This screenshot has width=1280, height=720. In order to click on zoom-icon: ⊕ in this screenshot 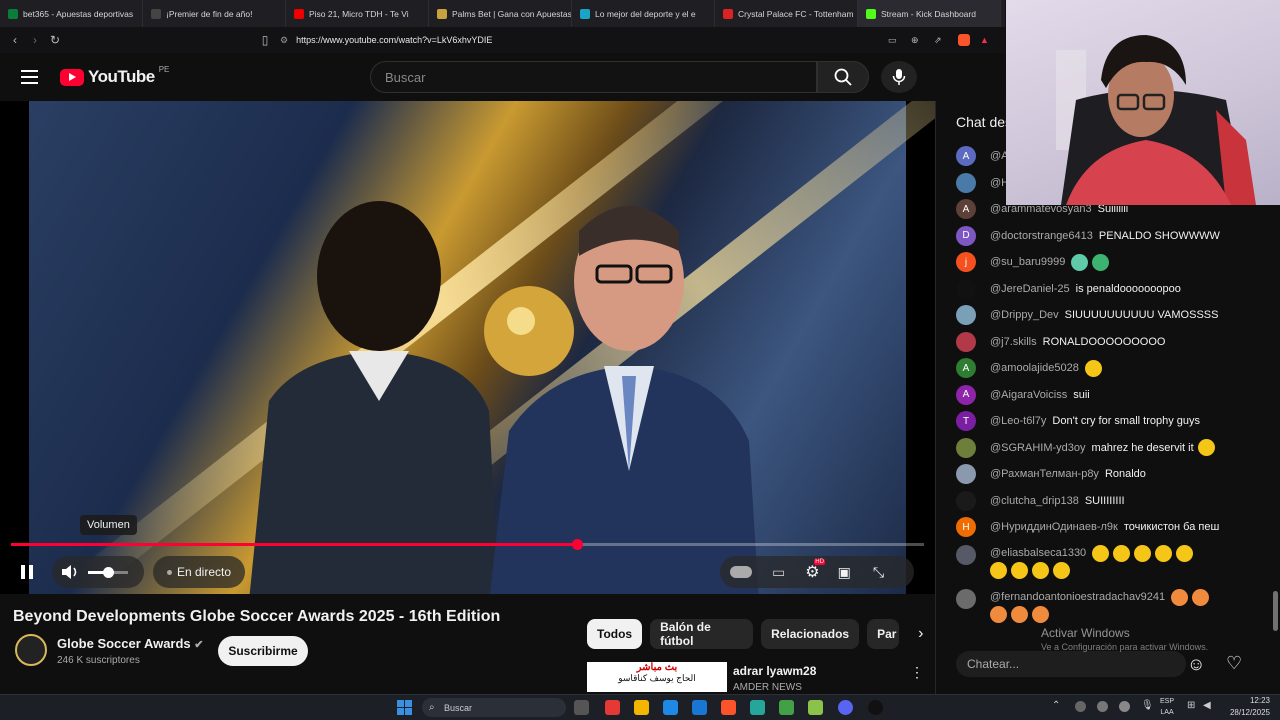, I will do `click(915, 40)`.